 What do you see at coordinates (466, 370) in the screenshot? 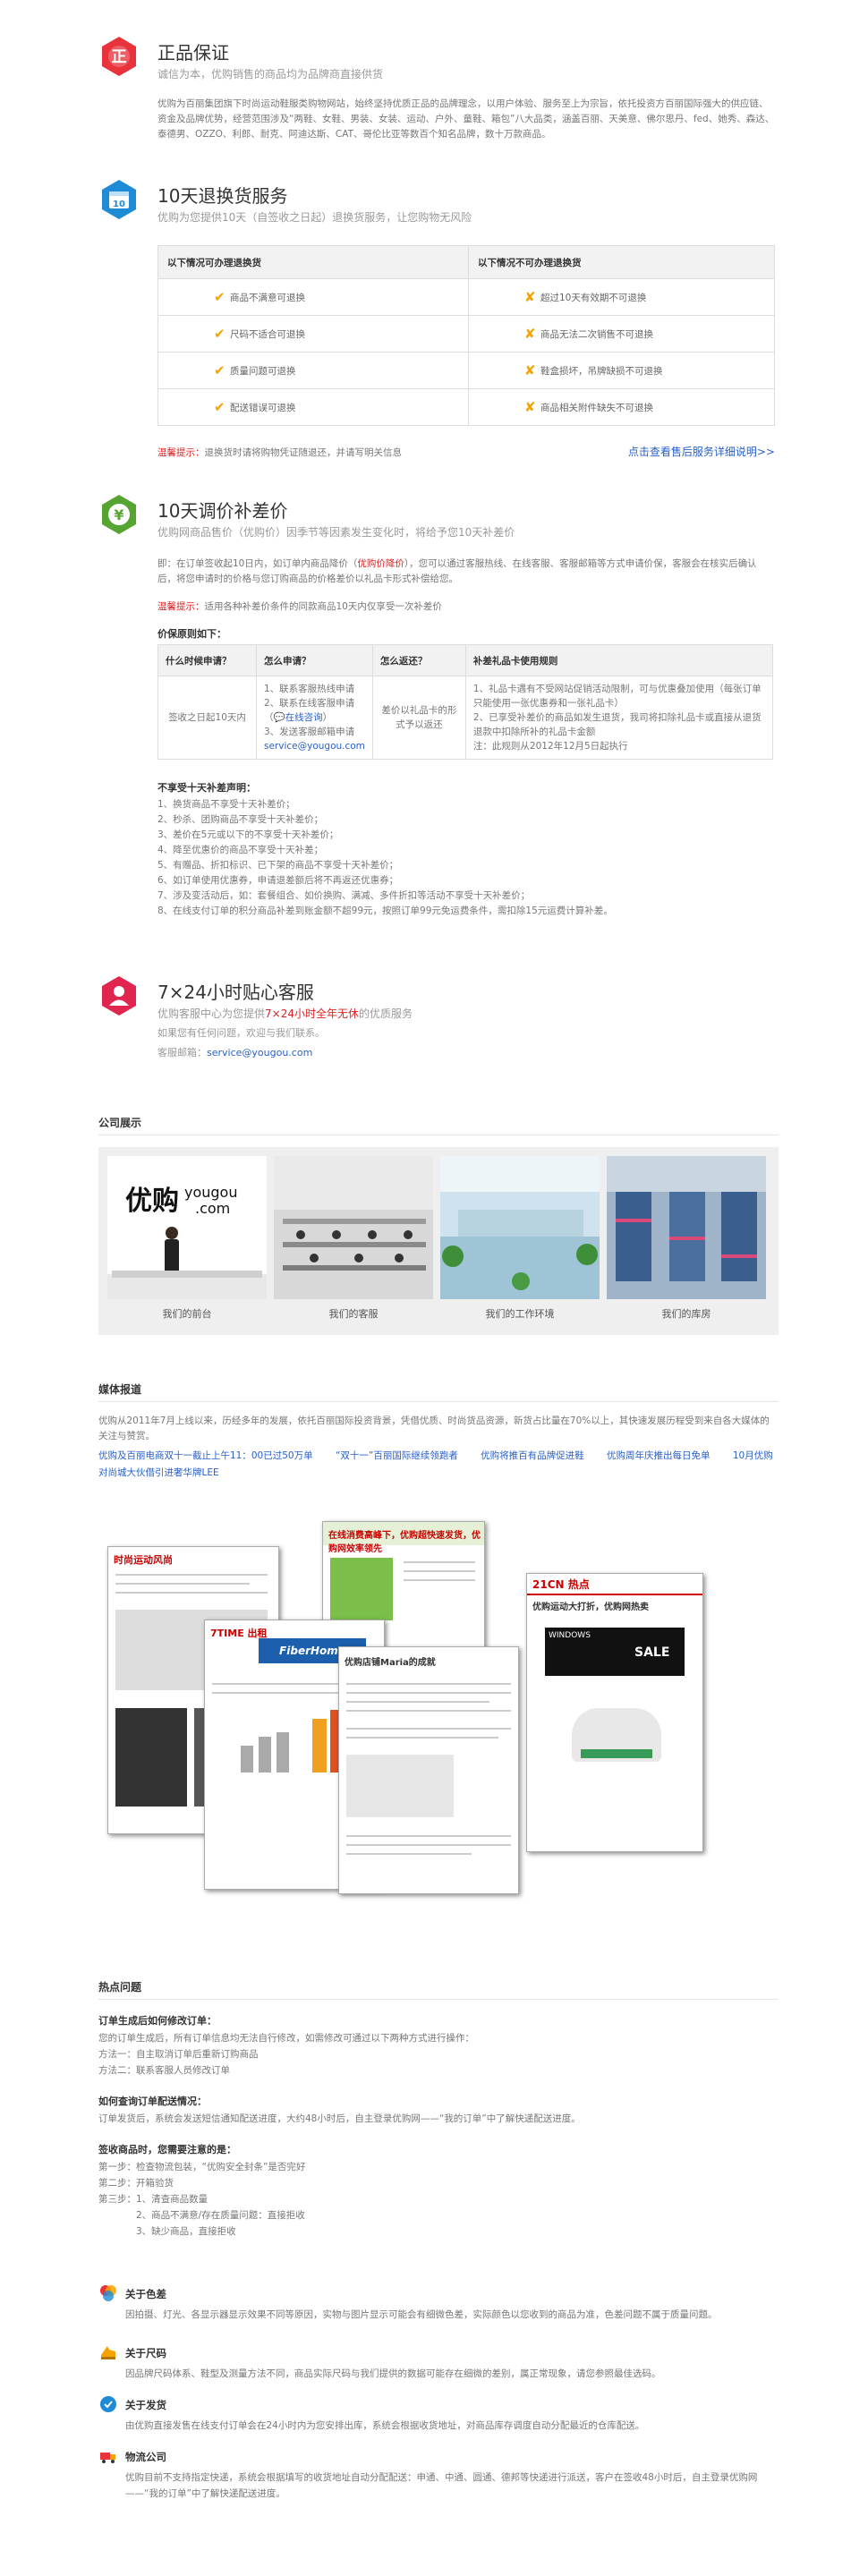
I see `table-row: ✔ 质量问题可退换 ✘ 鞋盒损坏，吊牌缺损不可退换` at bounding box center [466, 370].